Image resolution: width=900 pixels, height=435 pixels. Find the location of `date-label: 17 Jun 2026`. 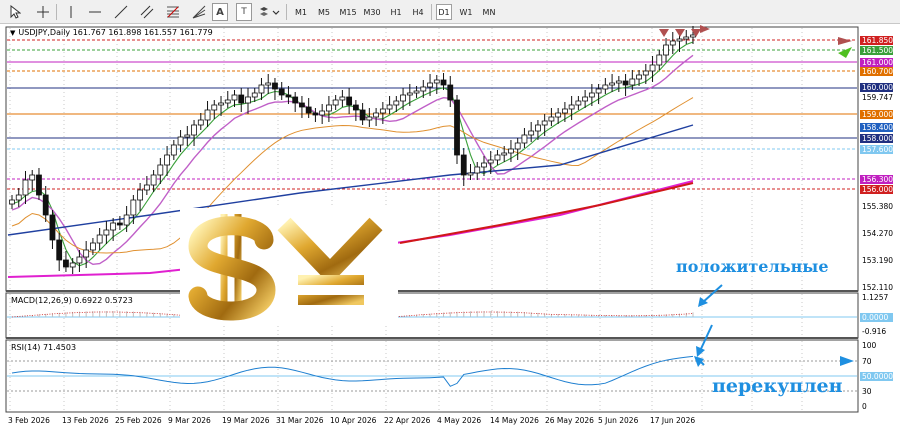

date-label: 17 Jun 2026 is located at coordinates (673, 420).